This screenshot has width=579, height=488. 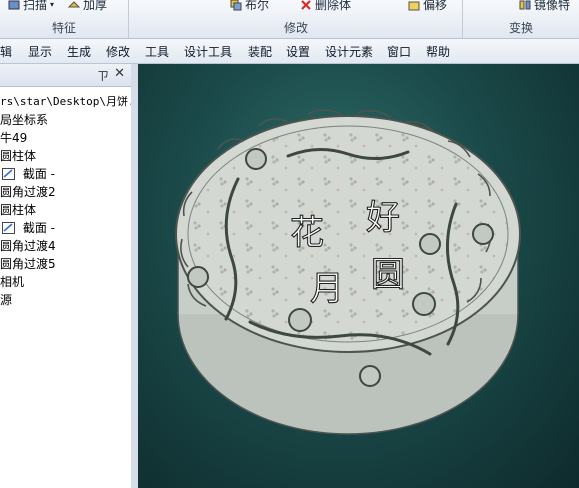 I want to click on tree-item: 局坐标系, so click(x=65, y=120).